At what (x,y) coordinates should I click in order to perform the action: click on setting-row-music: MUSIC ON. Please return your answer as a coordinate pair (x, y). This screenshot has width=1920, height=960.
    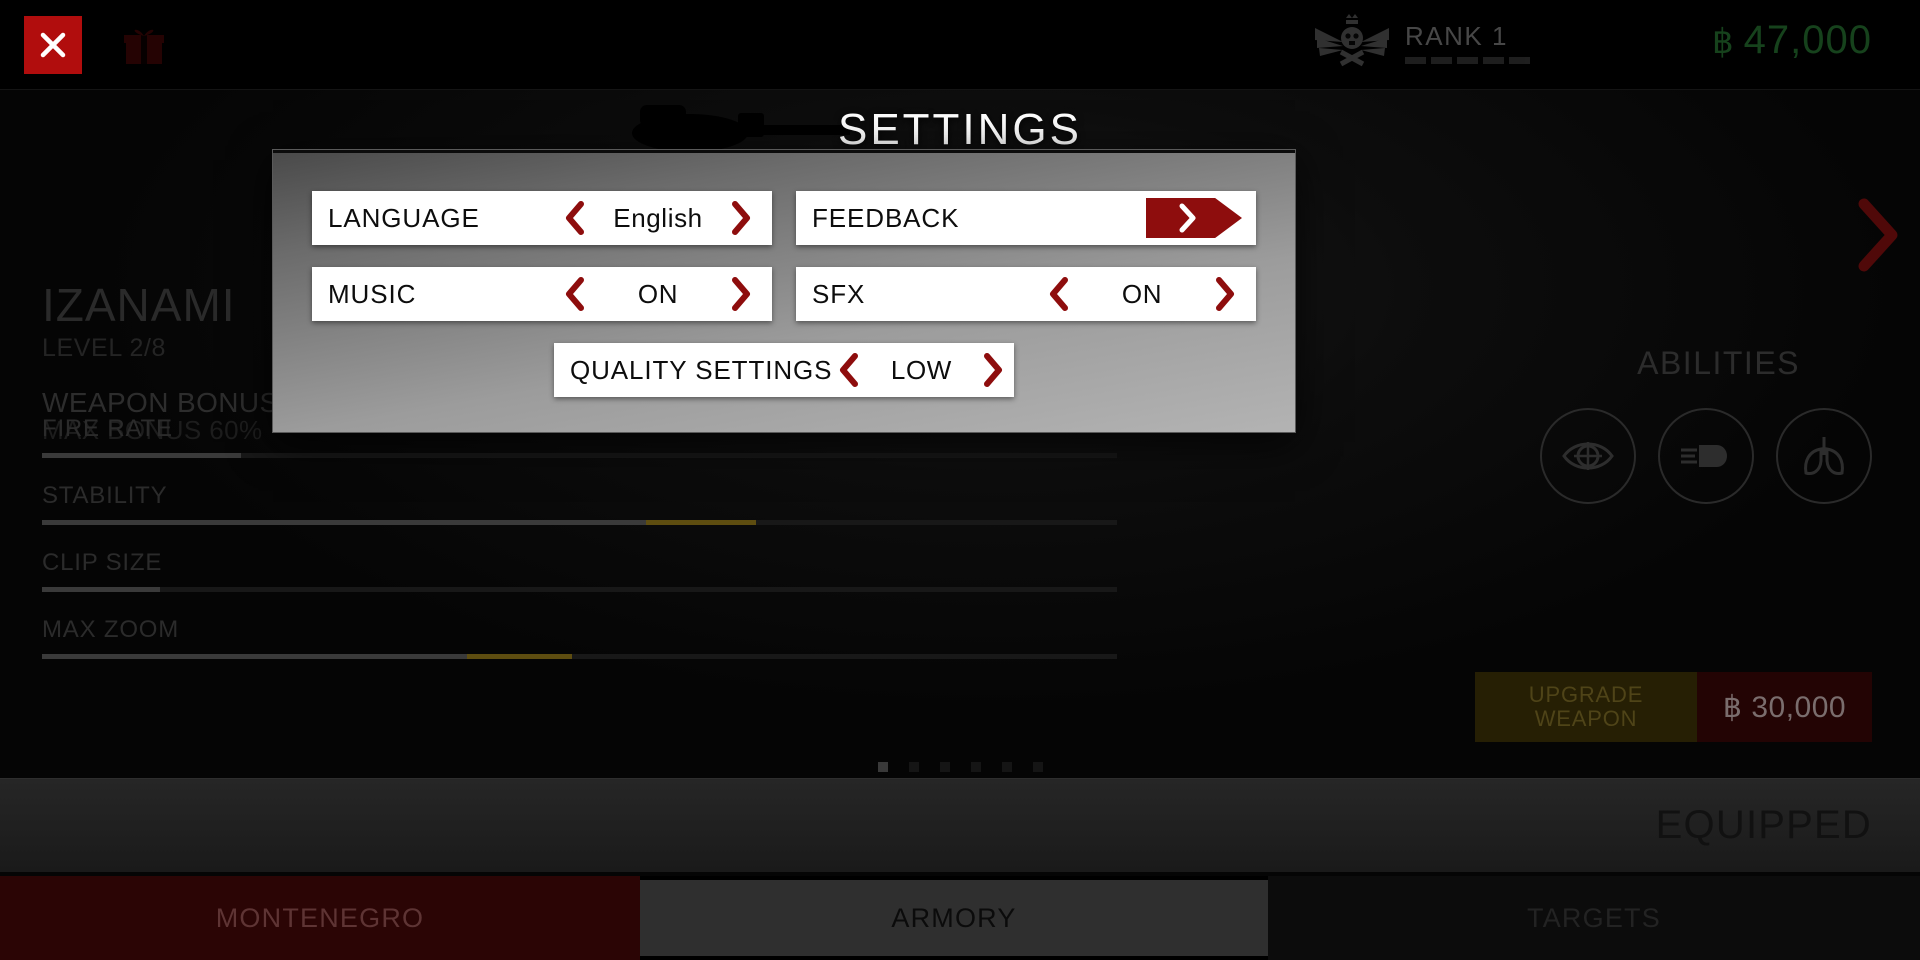
    Looking at the image, I should click on (542, 294).